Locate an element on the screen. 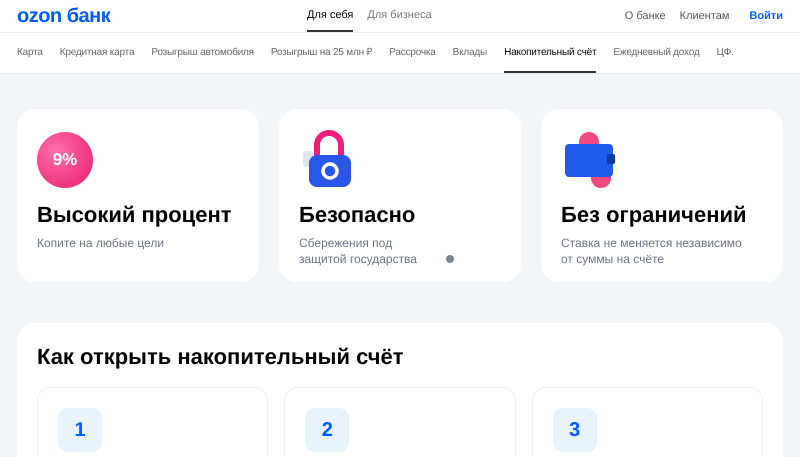 The image size is (800, 457). login-link: Войти is located at coordinates (766, 16).